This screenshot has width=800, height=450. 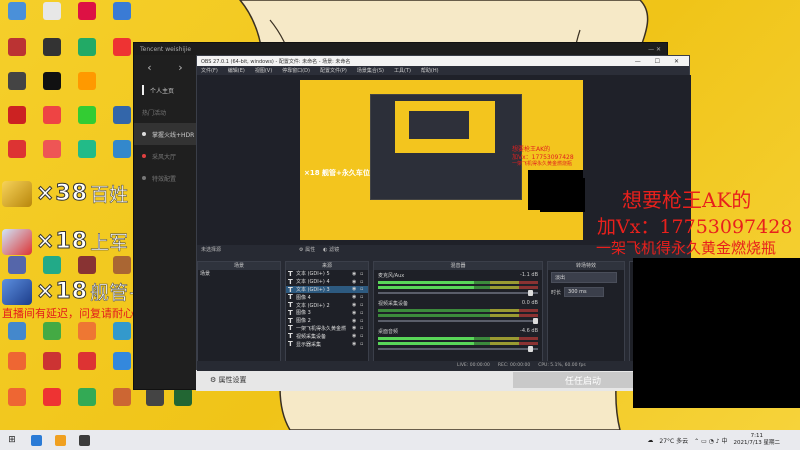 I want to click on source-row: T 显示器采集 ◉ ▫, so click(x=327, y=344).